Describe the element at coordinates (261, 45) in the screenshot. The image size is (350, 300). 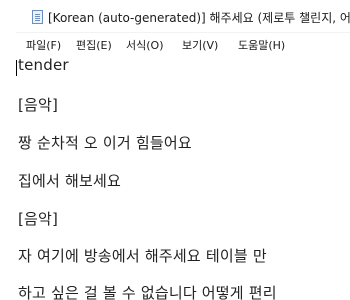
I see `menu-help: 도움말(H)` at that location.